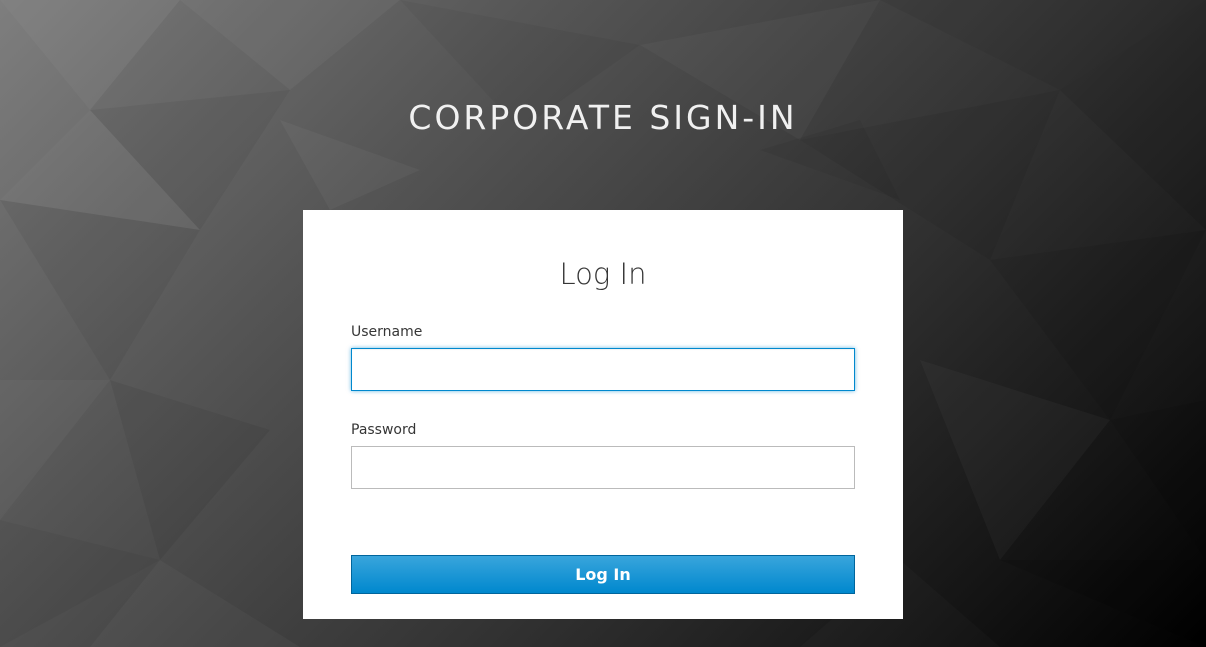  Describe the element at coordinates (603, 467) in the screenshot. I see `password-input` at that location.